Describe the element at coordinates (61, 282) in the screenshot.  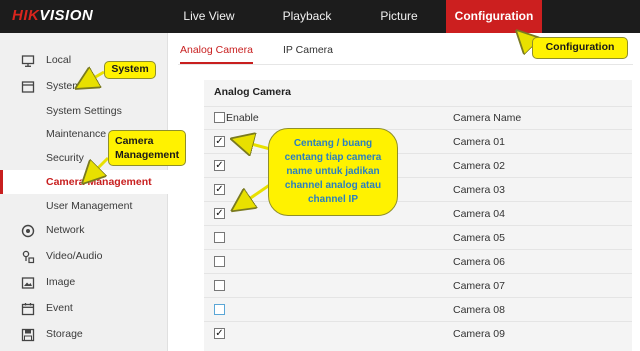
I see `sidebar-item-label: Image` at that location.